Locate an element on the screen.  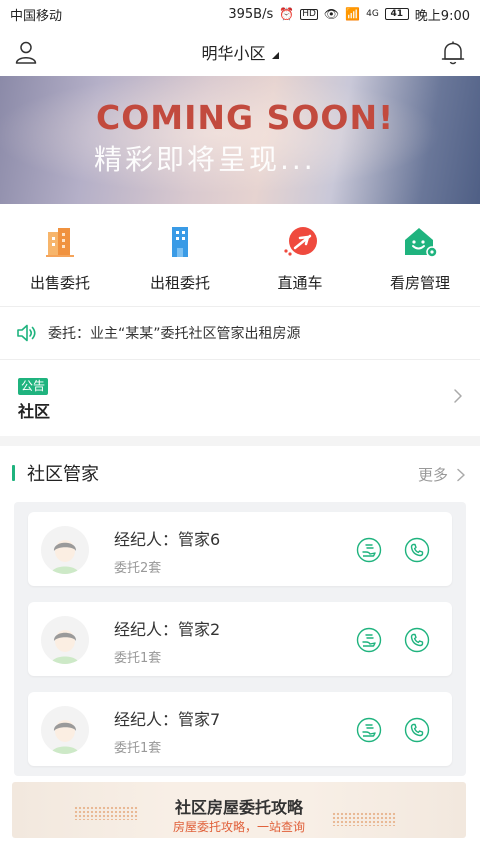
bell-icon is located at coordinates (453, 53).